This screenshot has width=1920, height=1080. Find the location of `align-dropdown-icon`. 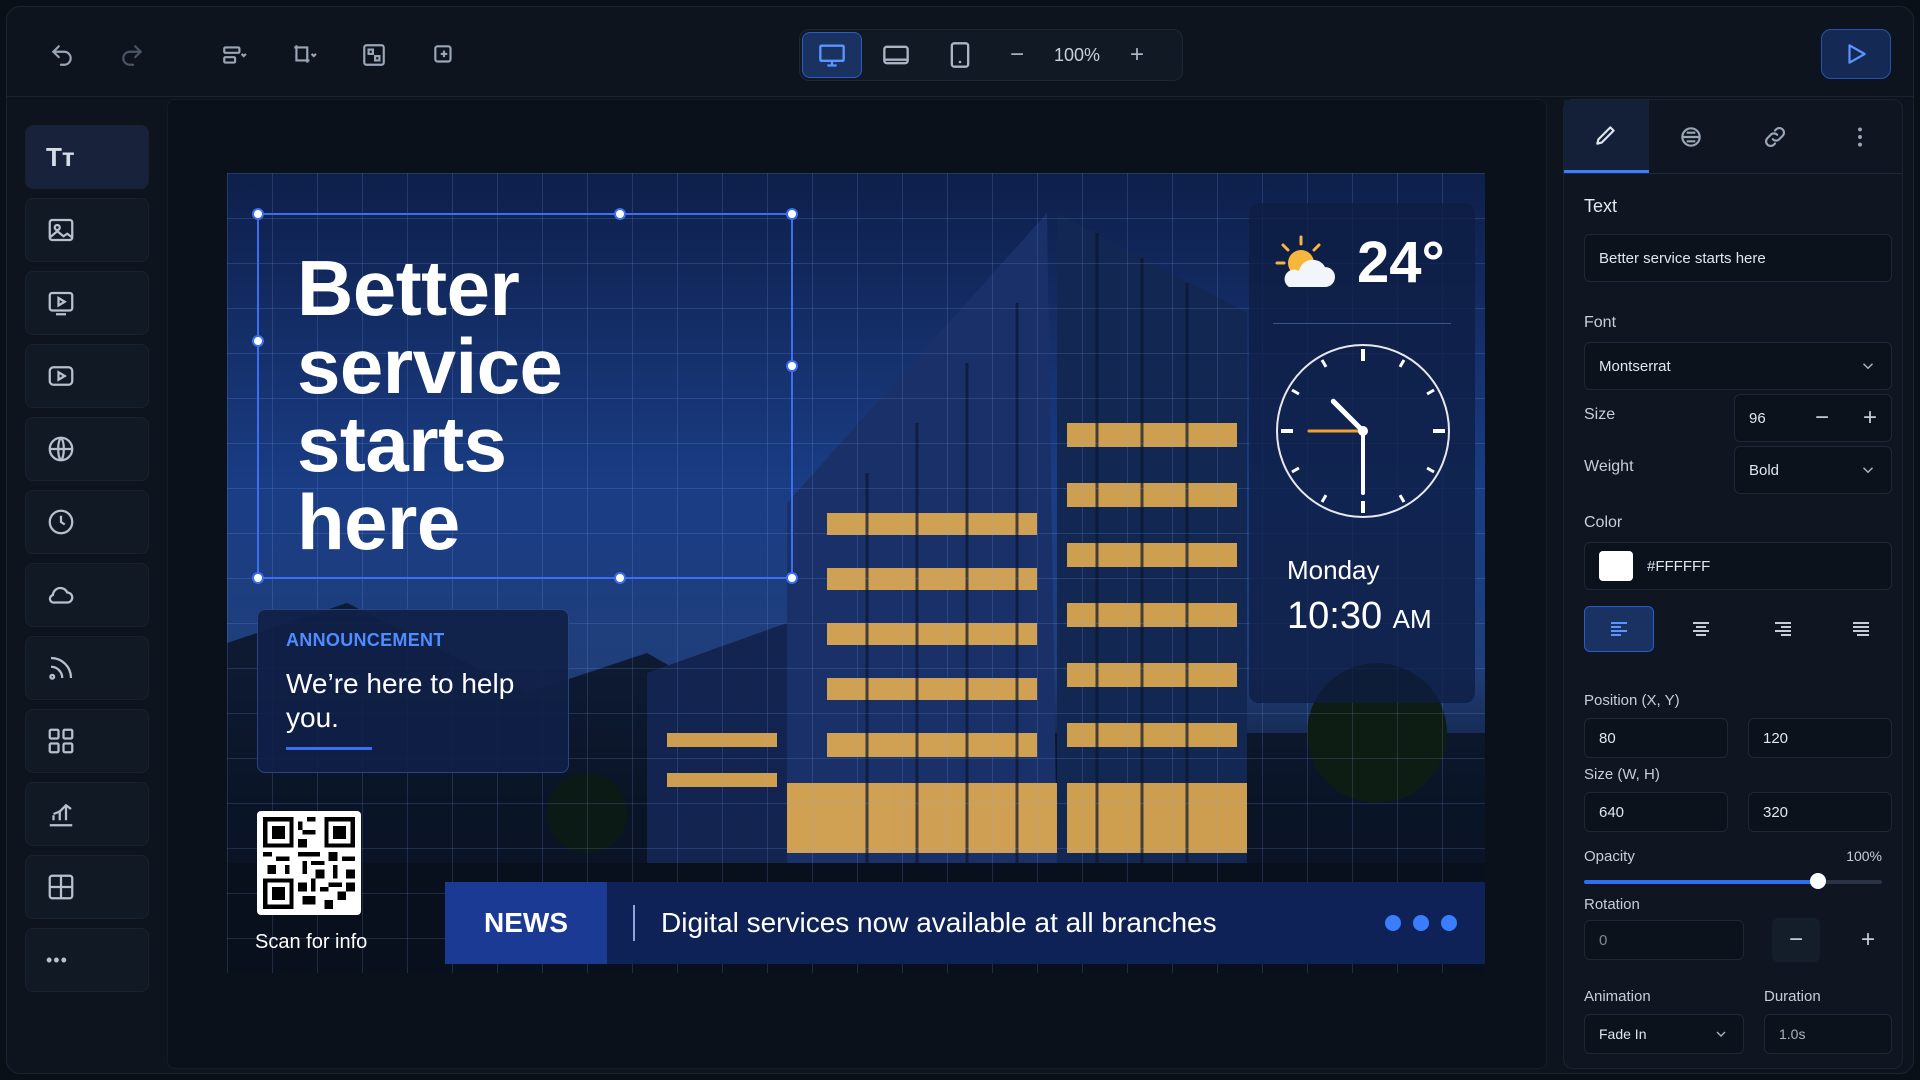

align-dropdown-icon is located at coordinates (235, 55).